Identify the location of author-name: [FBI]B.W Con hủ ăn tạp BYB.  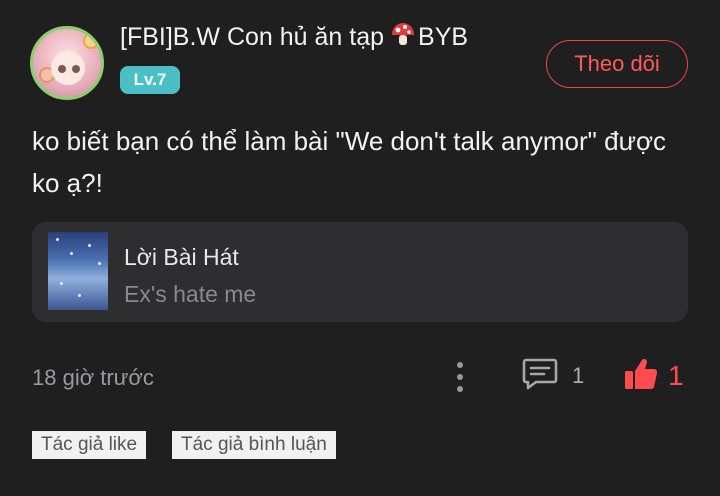
(294, 38).